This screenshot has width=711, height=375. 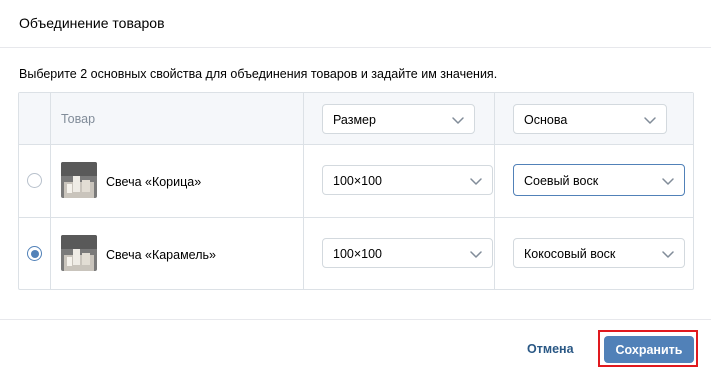 I want to click on property-select-2: Основа, so click(x=590, y=119).